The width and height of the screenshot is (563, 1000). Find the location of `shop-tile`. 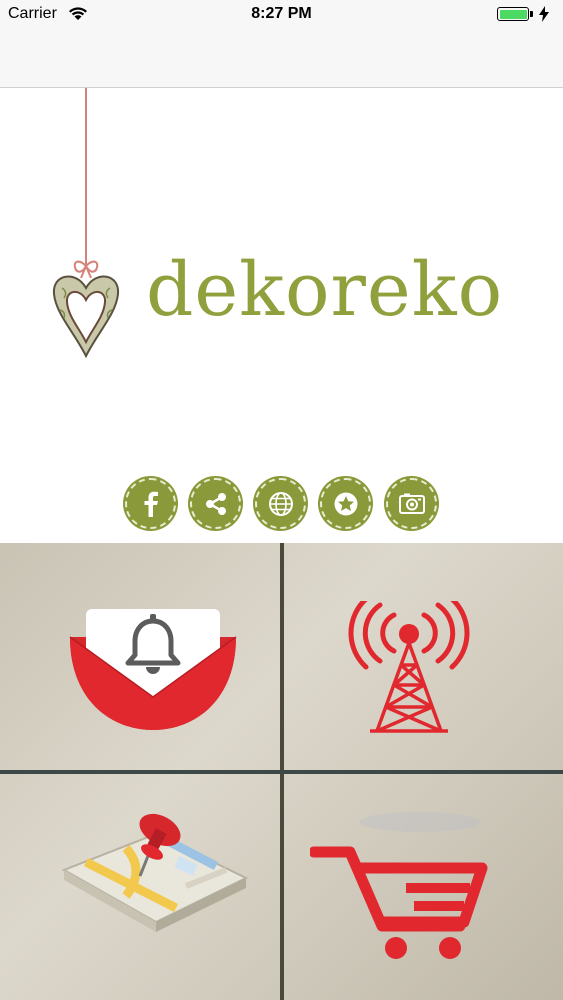

shop-tile is located at coordinates (423, 887).